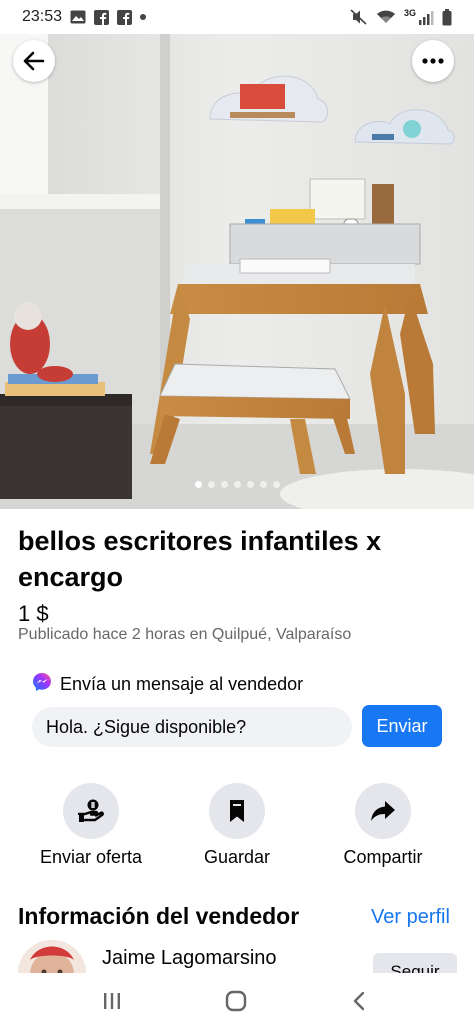 This screenshot has width=474, height=1027. Describe the element at coordinates (33, 613) in the screenshot. I see `listing-price: 1 $` at that location.